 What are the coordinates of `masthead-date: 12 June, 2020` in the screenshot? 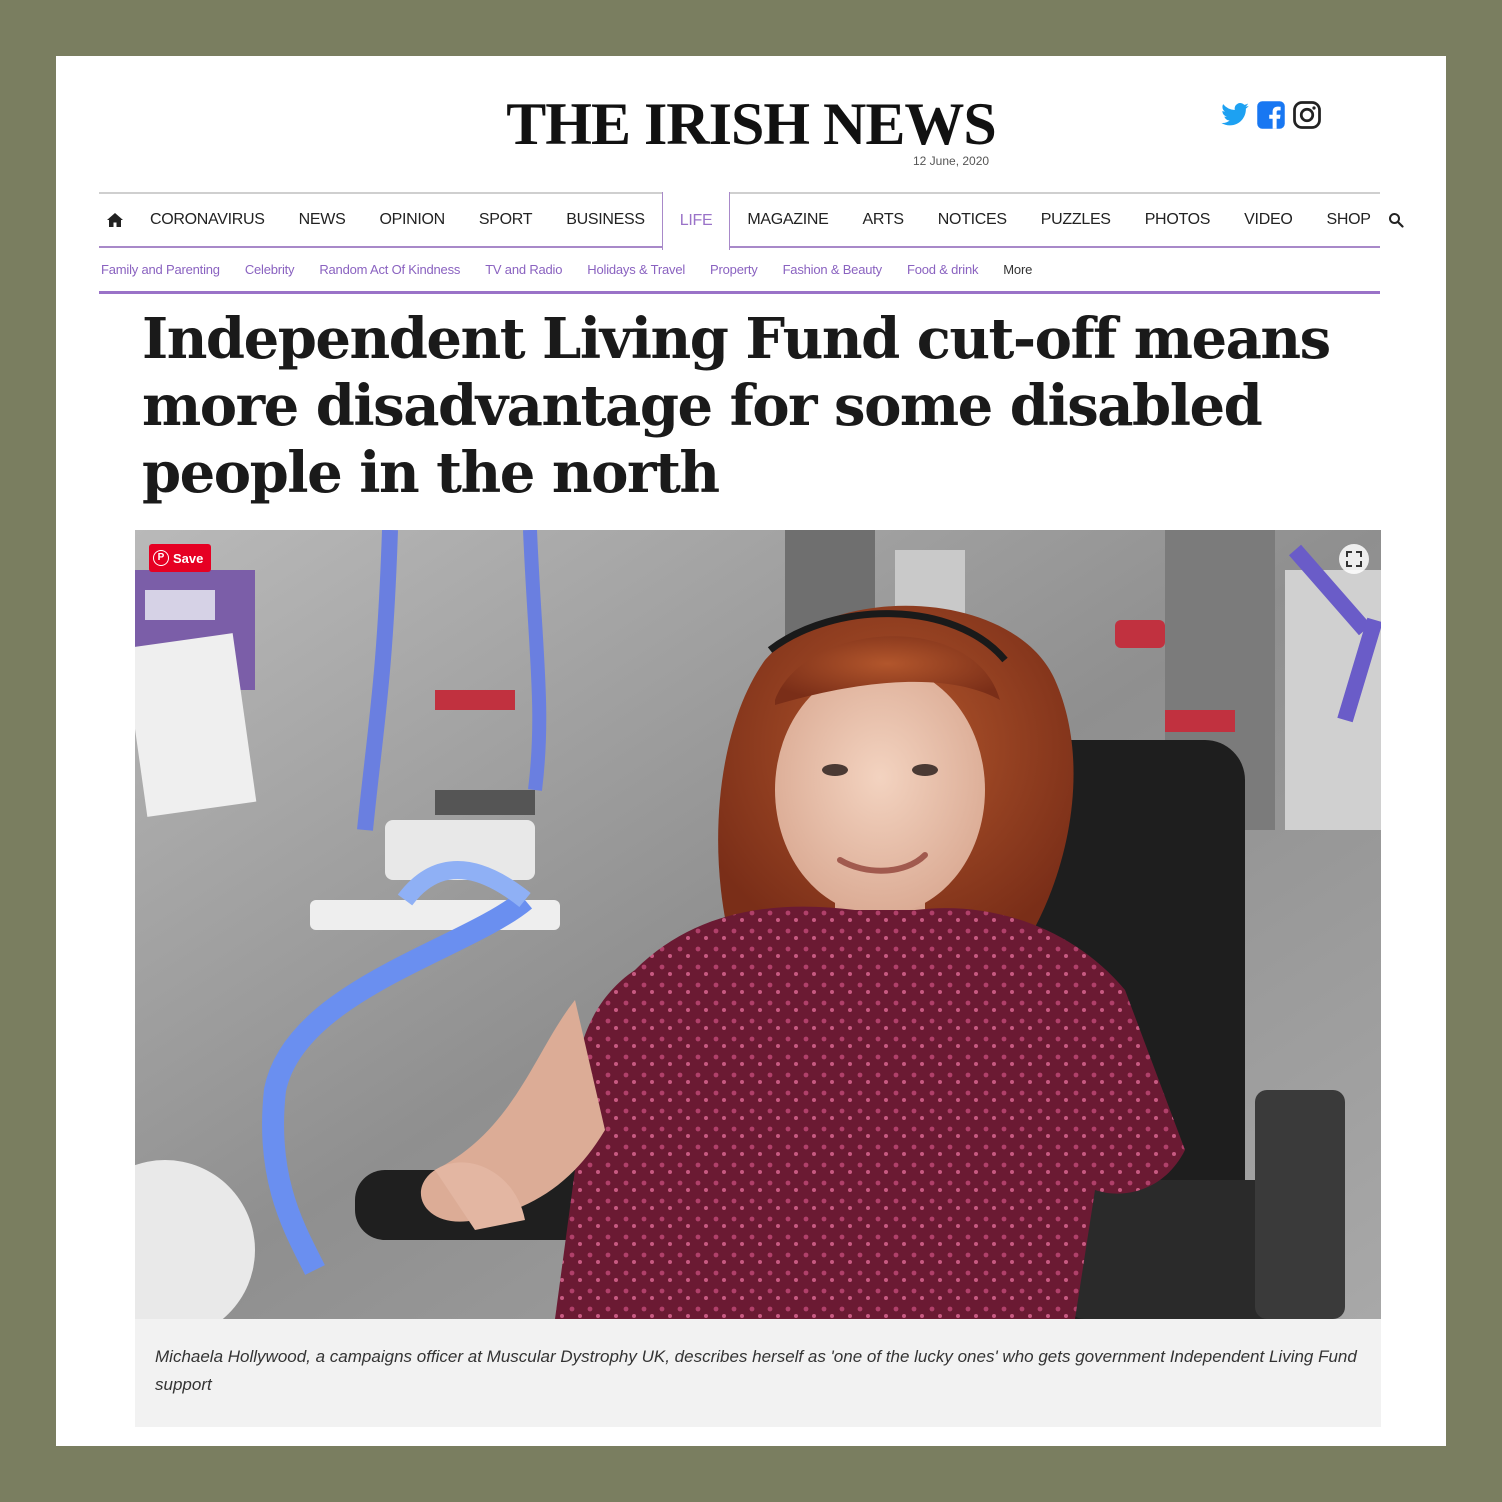 It's located at (951, 161).